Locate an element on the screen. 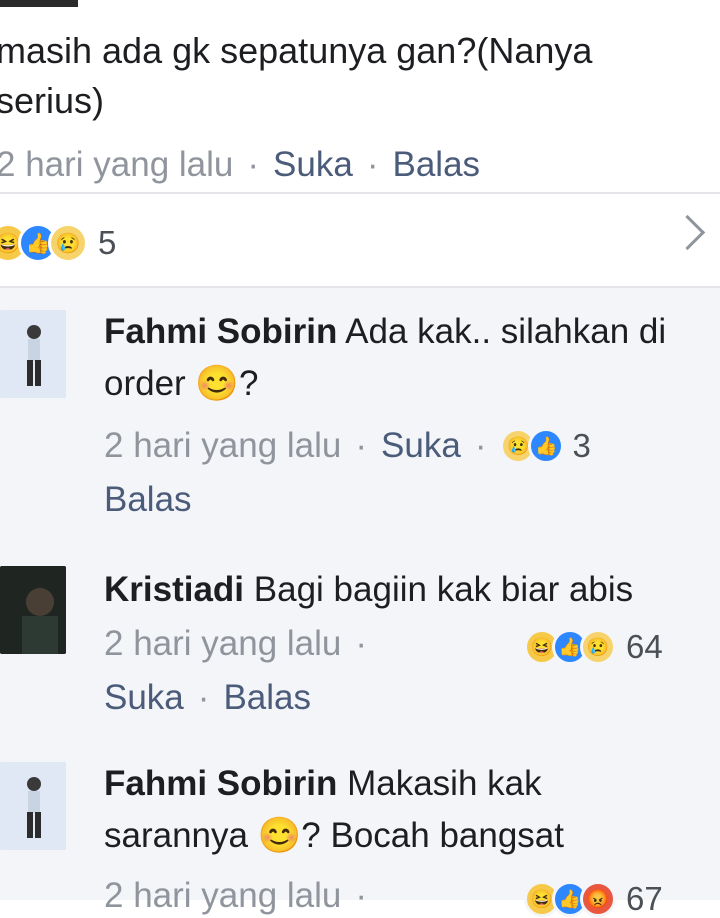 This screenshot has height=918, width=720. post-meta: 2 hari yang lalu · Suka · Balas is located at coordinates (240, 165).